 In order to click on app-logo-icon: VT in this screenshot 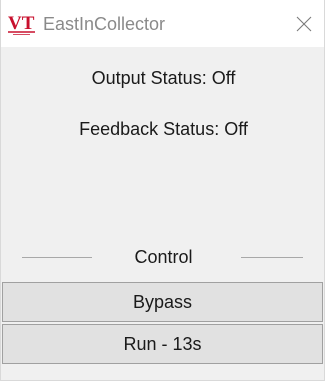, I will do `click(22, 24)`.